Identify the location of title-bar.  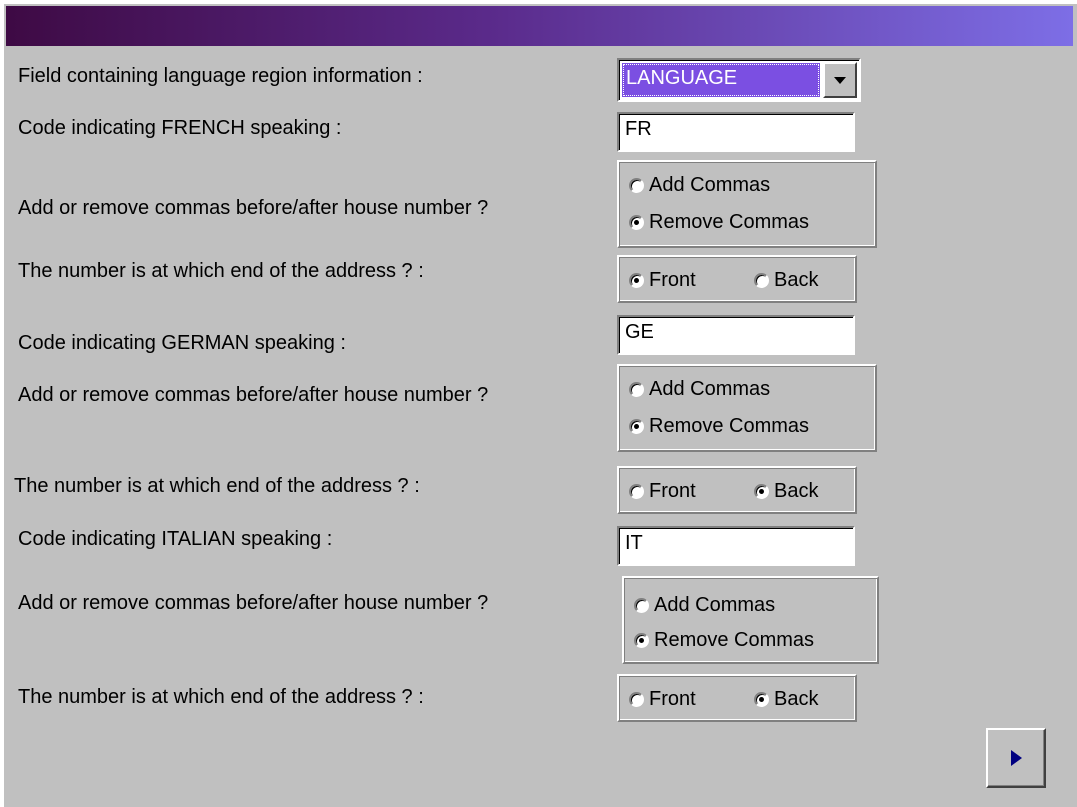
(539, 26).